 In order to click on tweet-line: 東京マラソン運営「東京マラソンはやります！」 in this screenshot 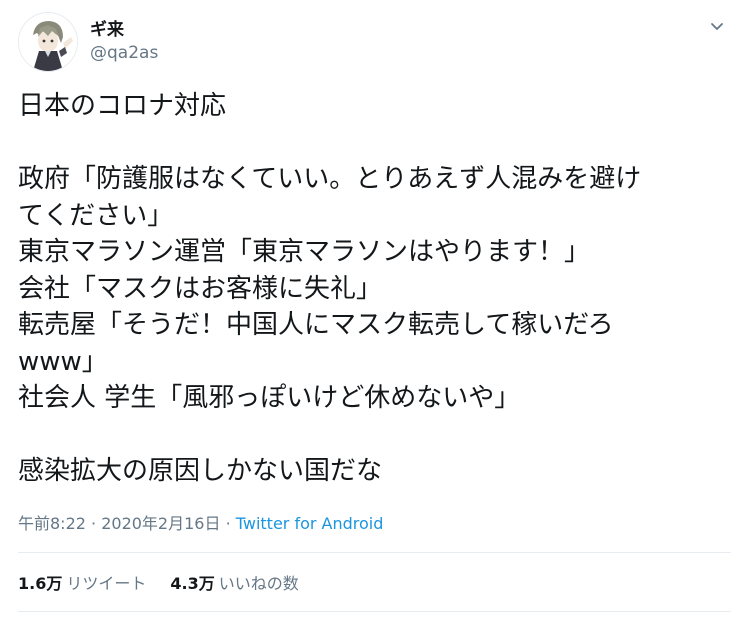, I will do `click(304, 252)`.